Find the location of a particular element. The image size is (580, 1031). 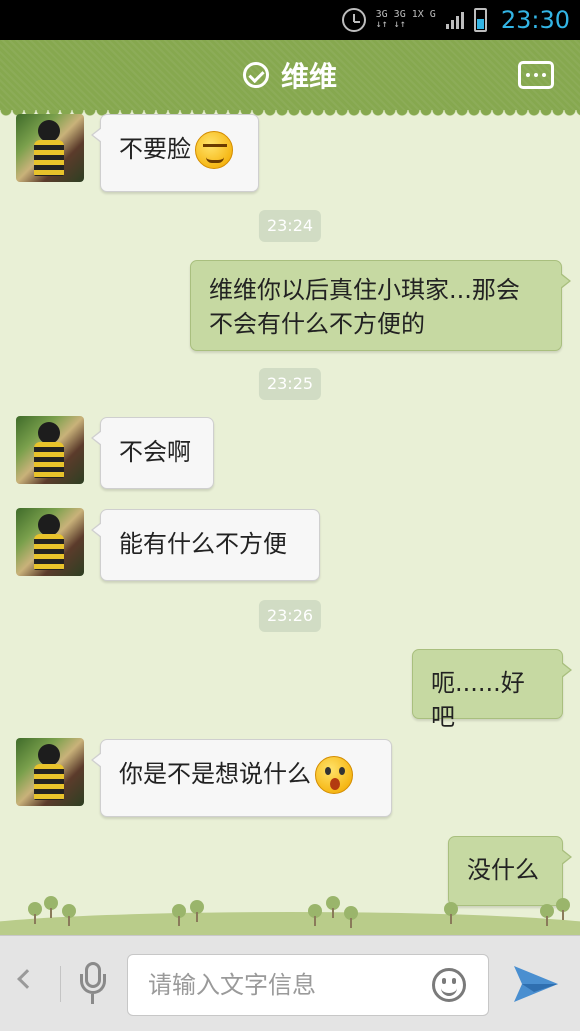

battery-icon is located at coordinates (480, 20).